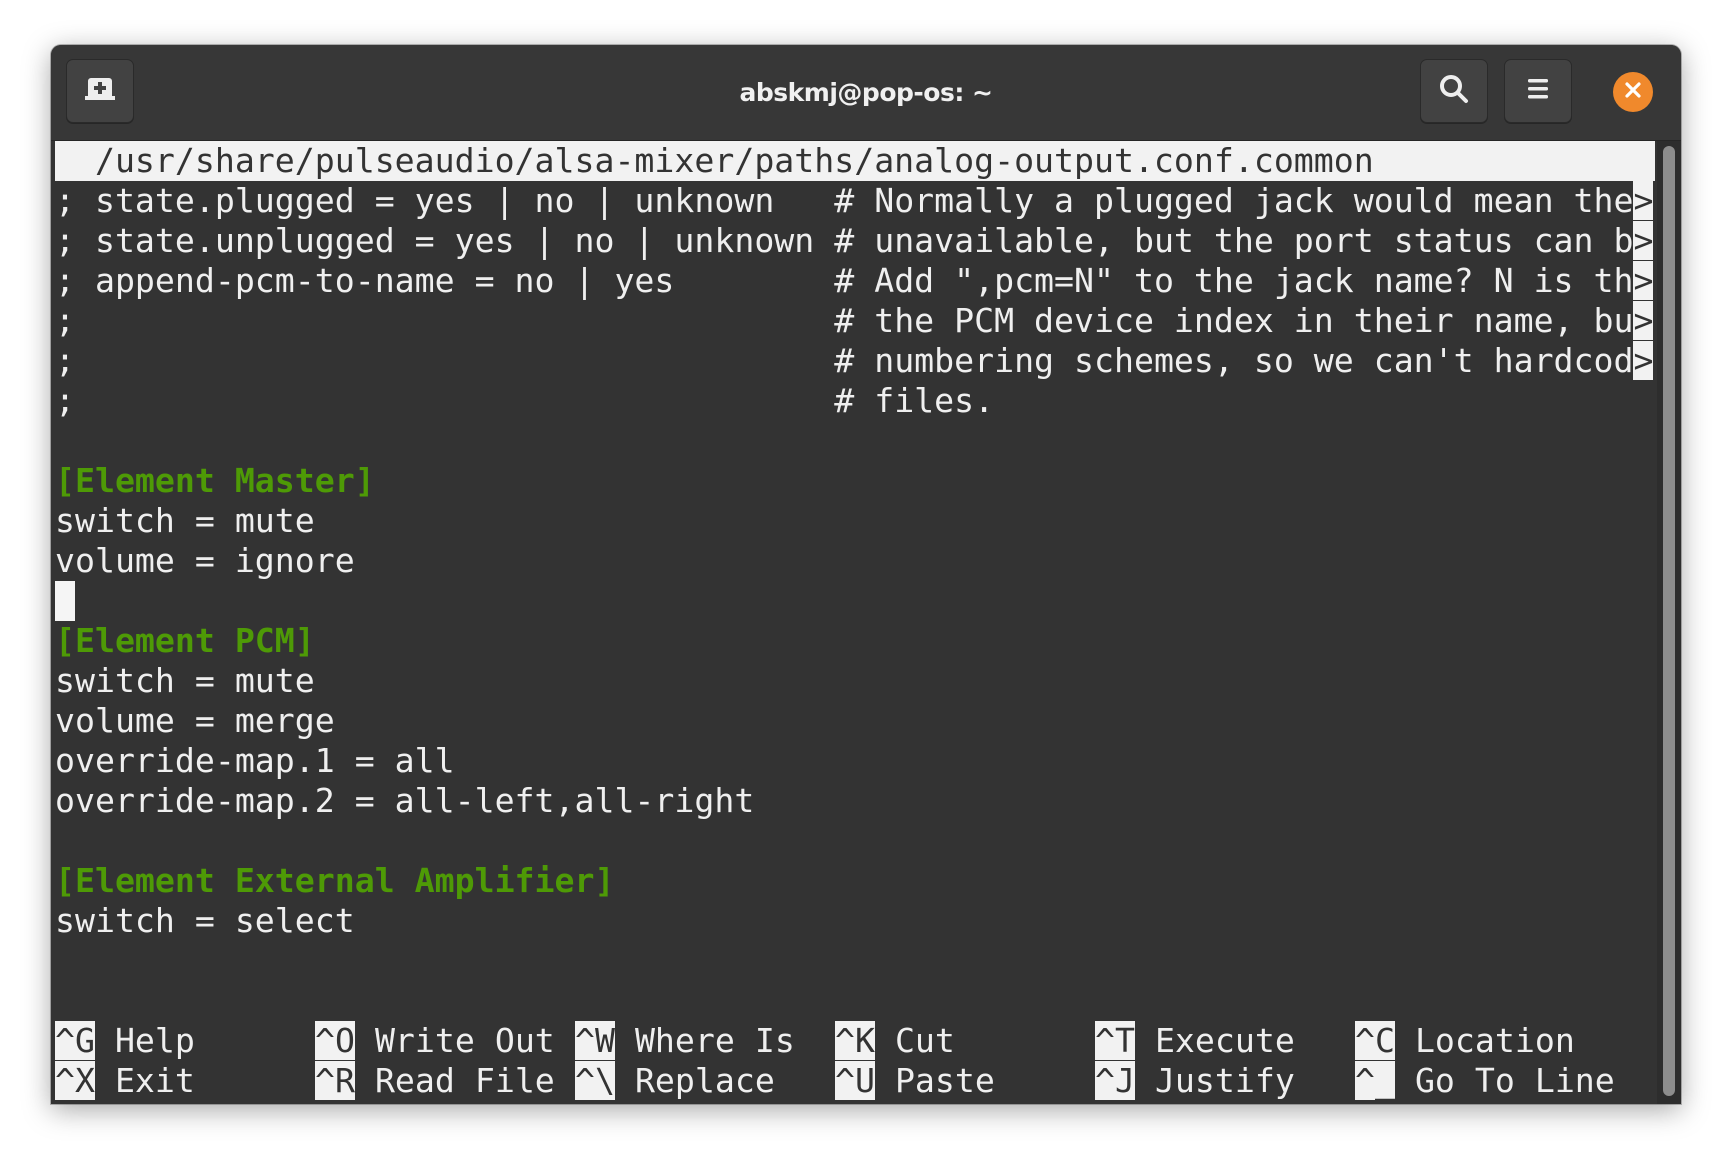 The width and height of the screenshot is (1732, 1162). I want to click on line-code: ; append-pcm-to-name = no | yes, so click(445, 280).